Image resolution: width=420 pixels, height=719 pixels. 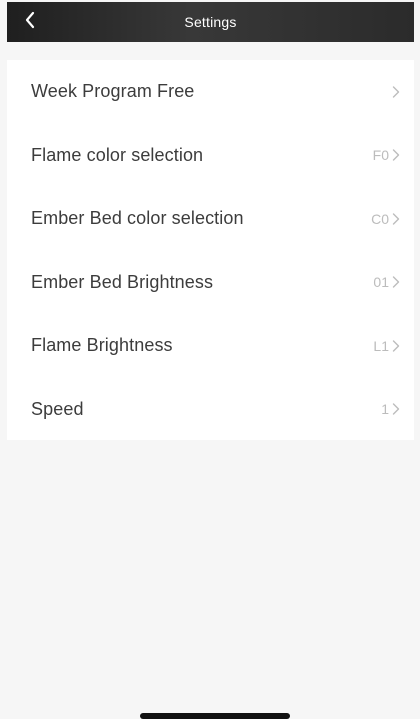 I want to click on setting-label: Ember Bed Brightness, so click(x=122, y=281).